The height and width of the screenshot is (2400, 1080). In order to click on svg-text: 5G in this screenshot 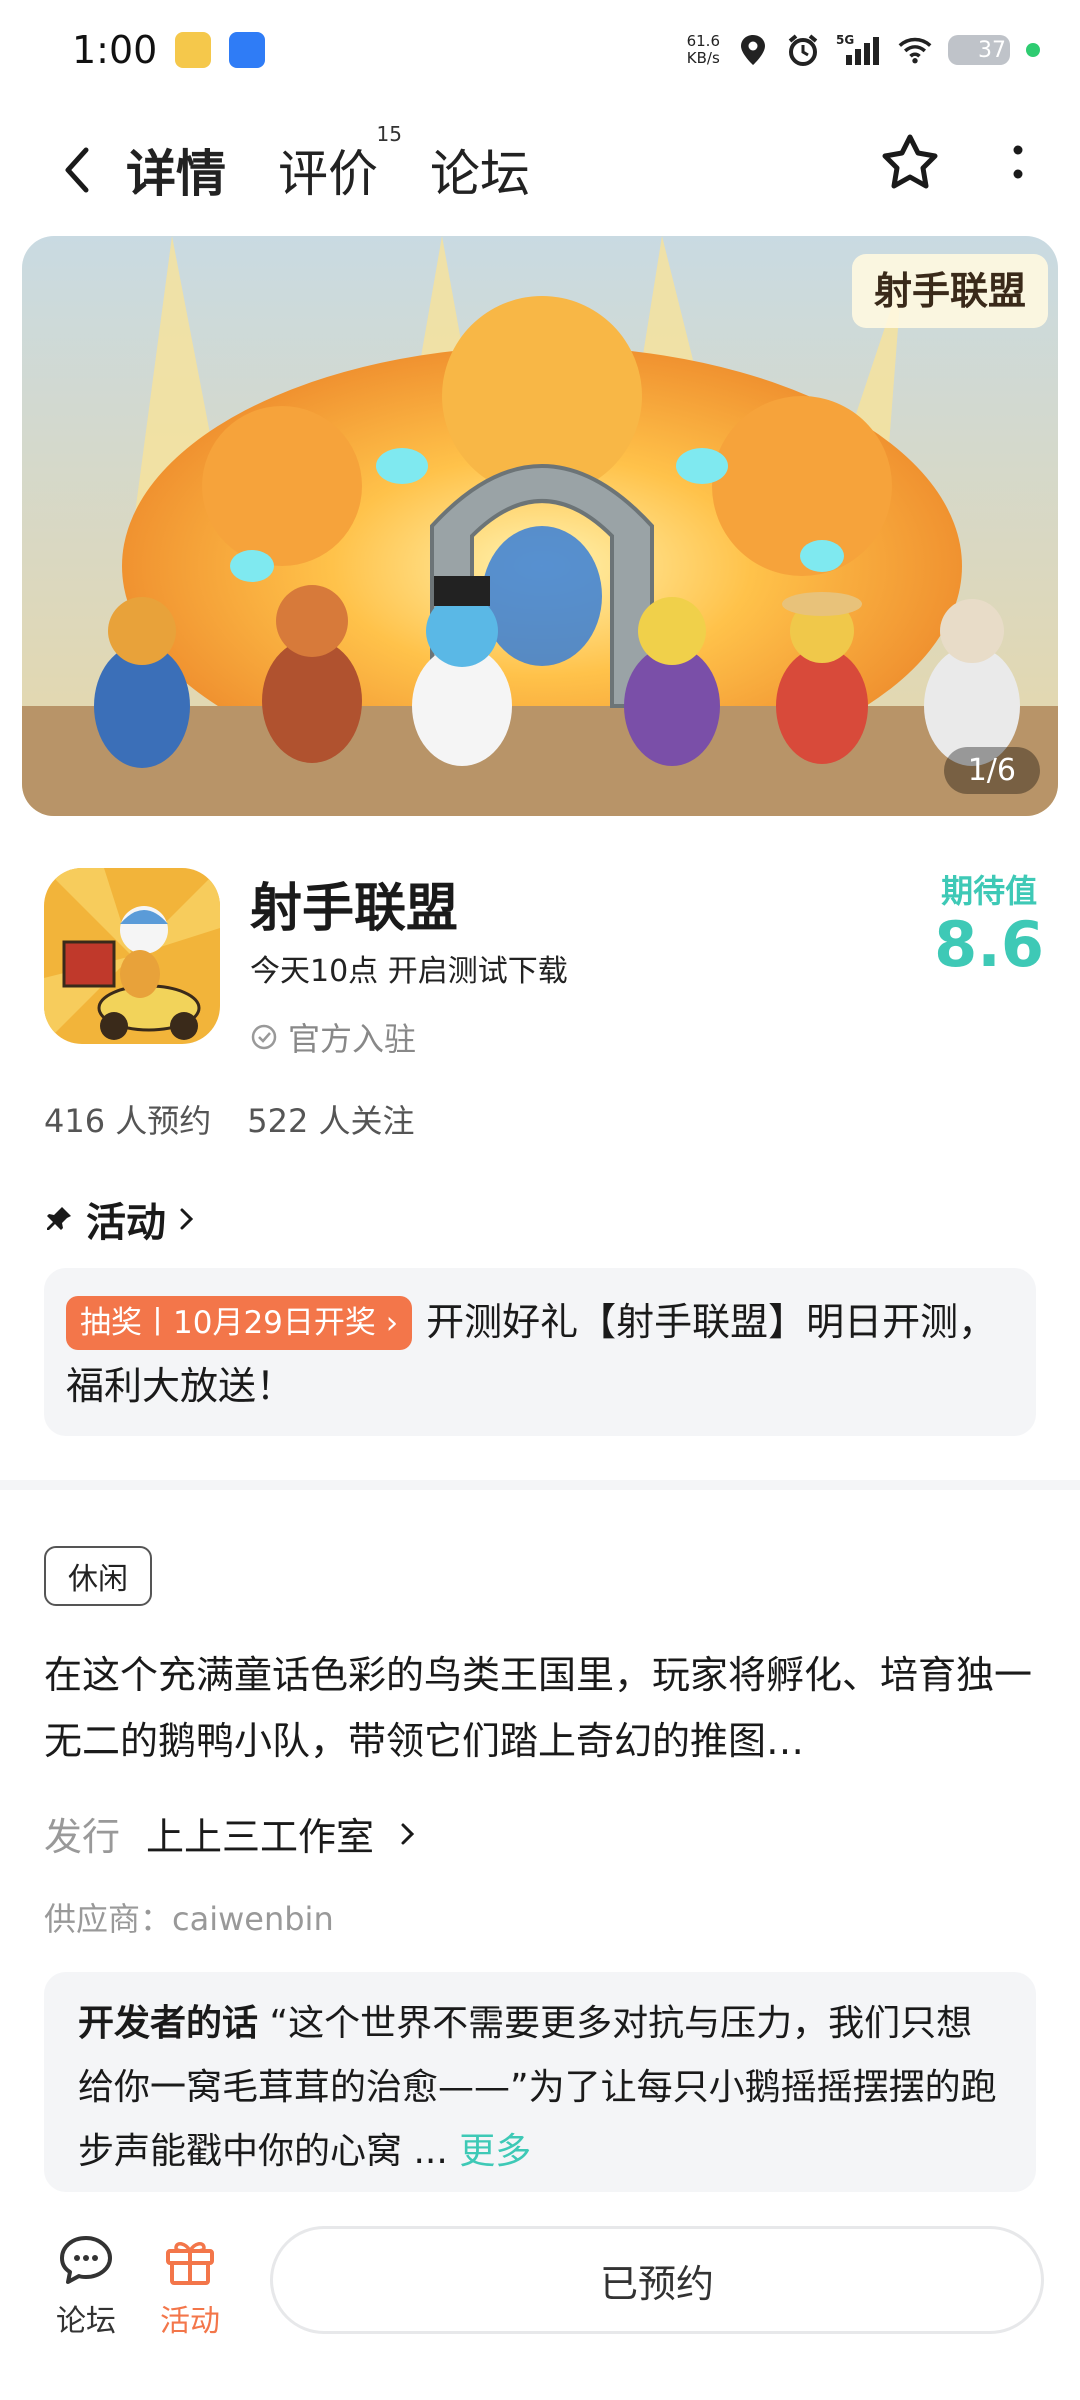, I will do `click(845, 40)`.